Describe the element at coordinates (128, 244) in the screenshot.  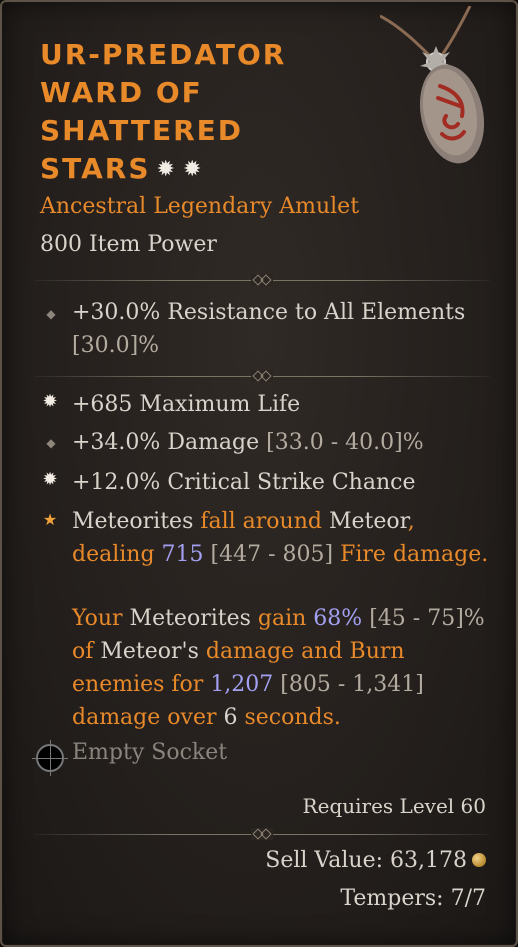
I see `item-power: 800 Item Power` at that location.